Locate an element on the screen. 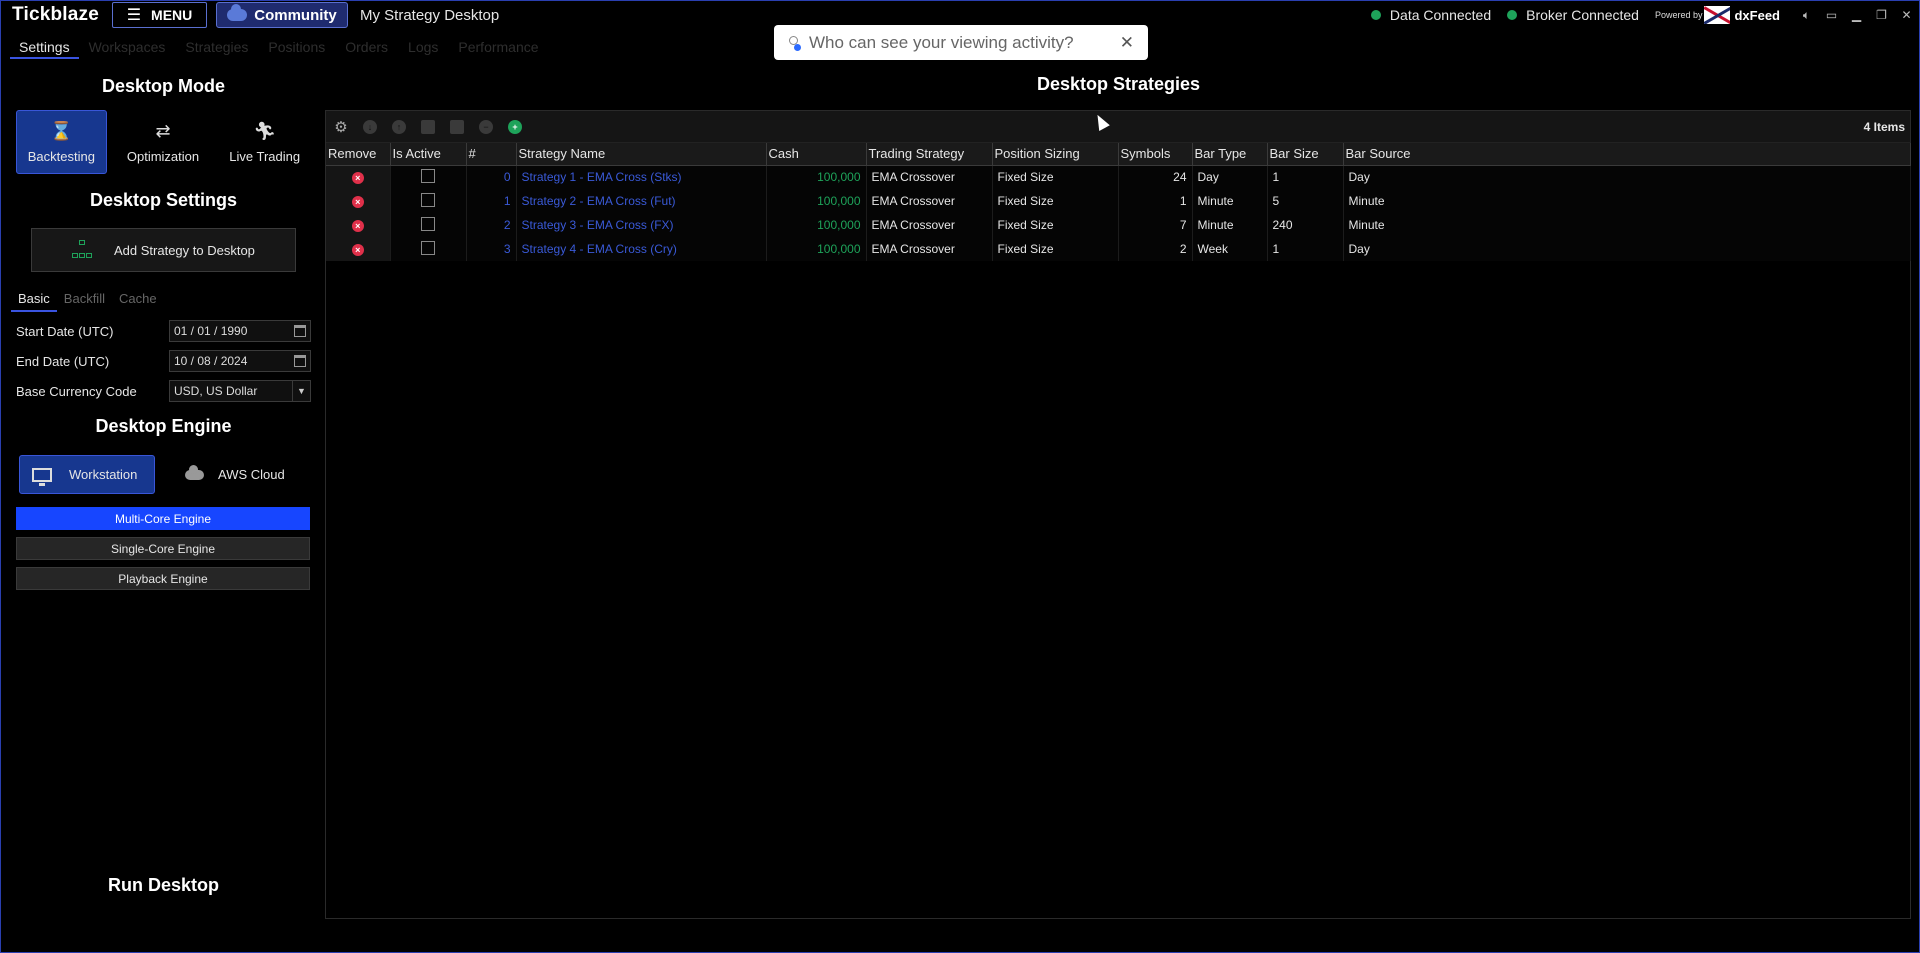 This screenshot has height=953, width=1920. col-cash: Cash is located at coordinates (816, 154).